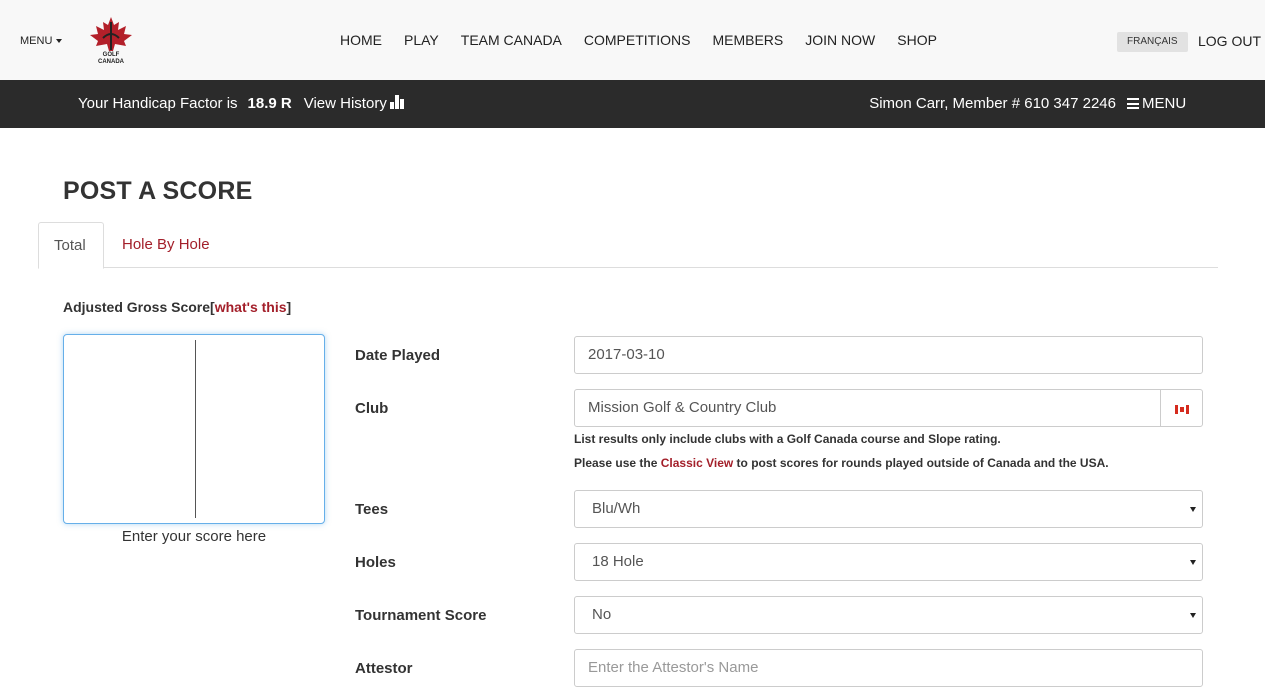  I want to click on member-menu-label: MENU, so click(1164, 103).